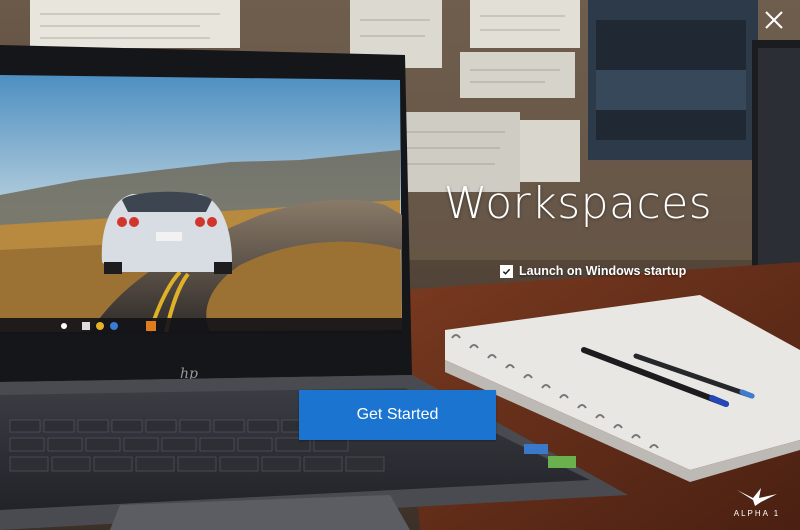  Describe the element at coordinates (578, 203) in the screenshot. I see `app-title: Workspaces` at that location.